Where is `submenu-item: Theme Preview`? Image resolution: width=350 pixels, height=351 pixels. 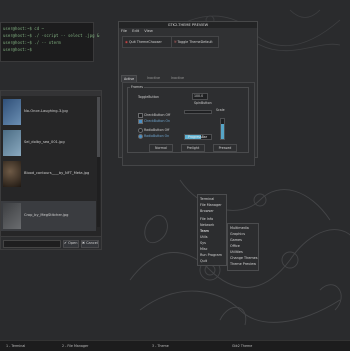 submenu-item: Theme Preview is located at coordinates (243, 264).